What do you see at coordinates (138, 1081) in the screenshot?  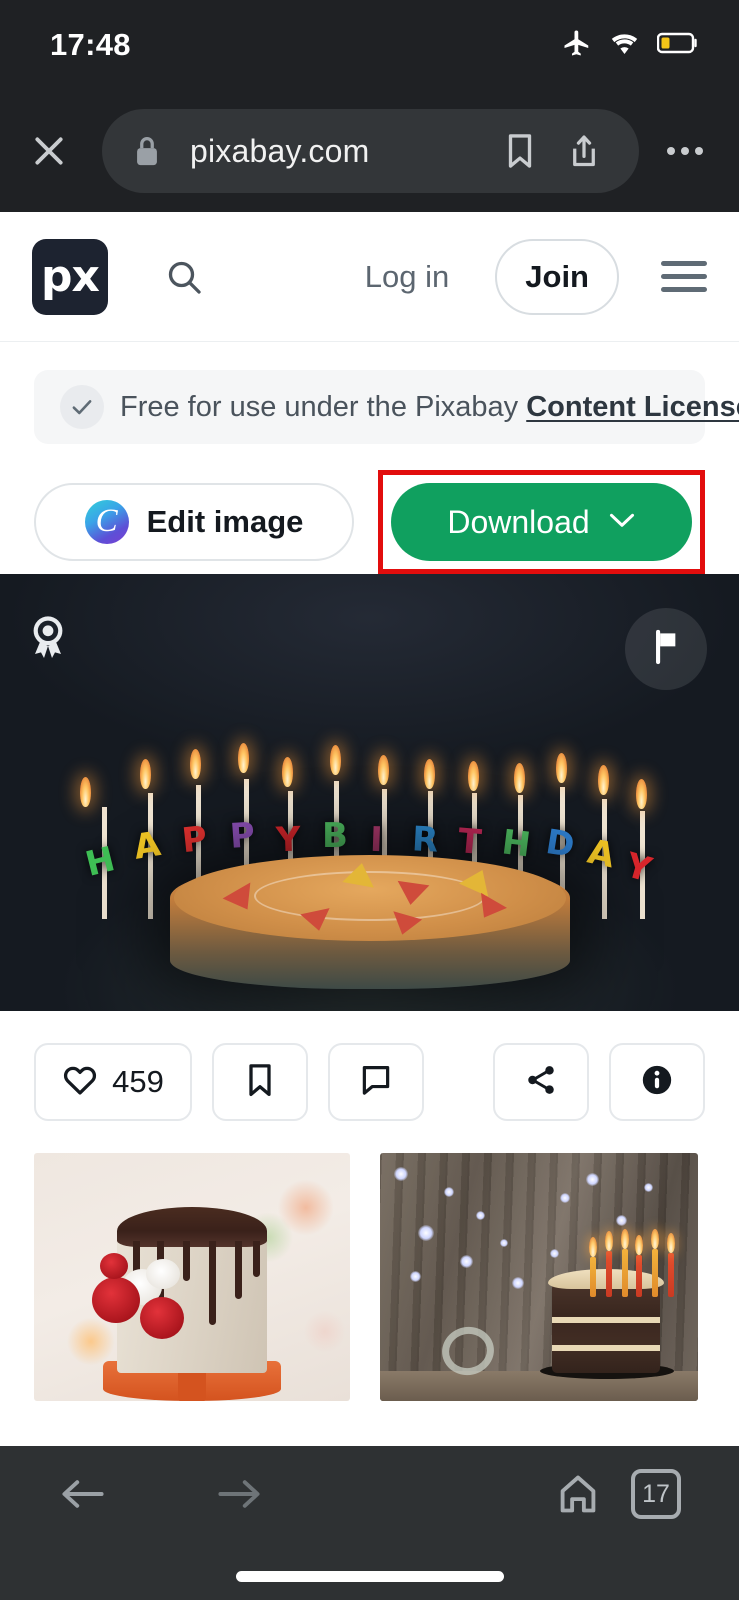 I see `like-count: 459` at bounding box center [138, 1081].